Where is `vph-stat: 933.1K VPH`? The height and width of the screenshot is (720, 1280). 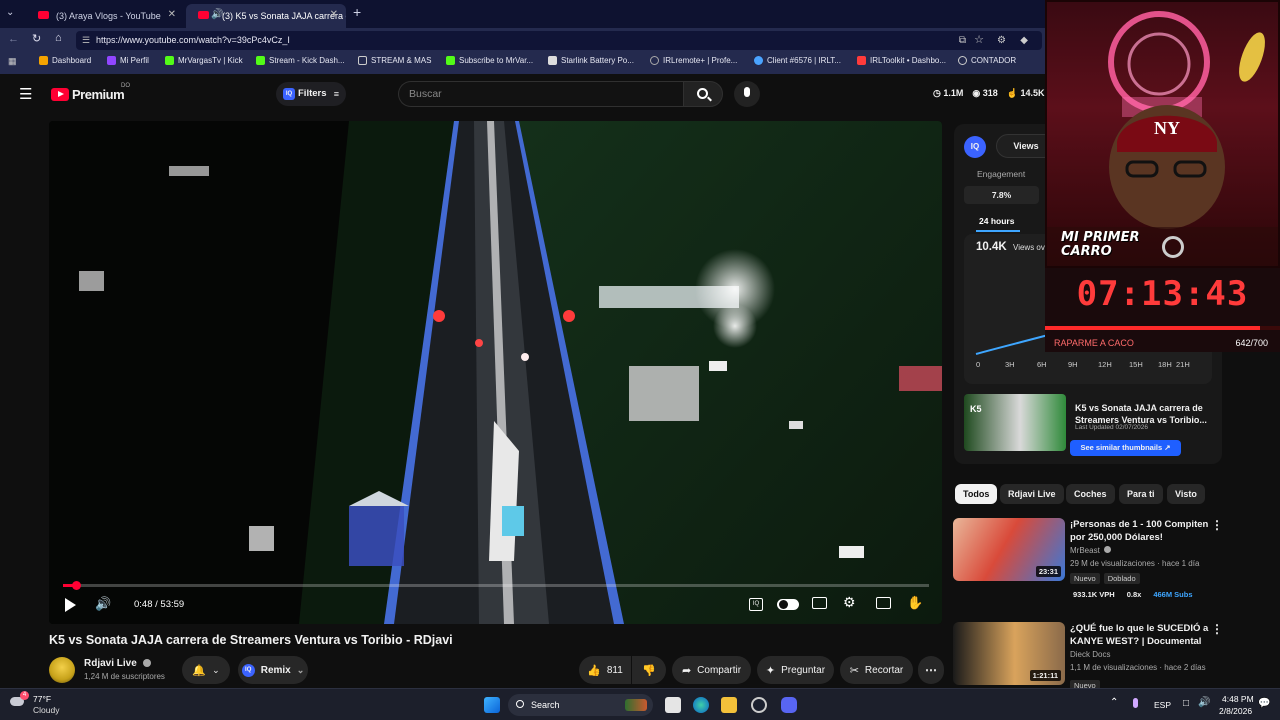 vph-stat: 933.1K VPH is located at coordinates (1094, 594).